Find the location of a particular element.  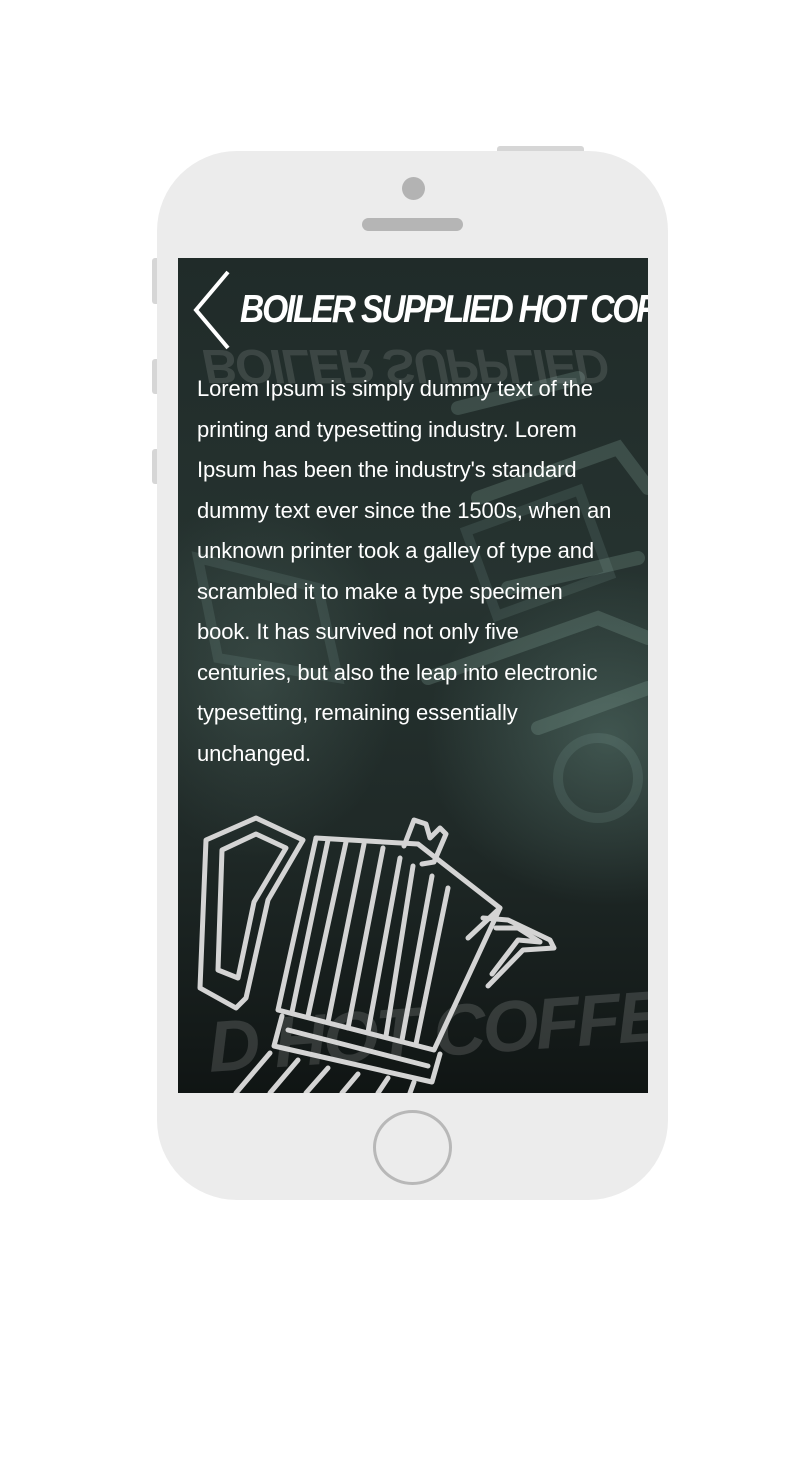

earpiece-speaker is located at coordinates (412, 224).